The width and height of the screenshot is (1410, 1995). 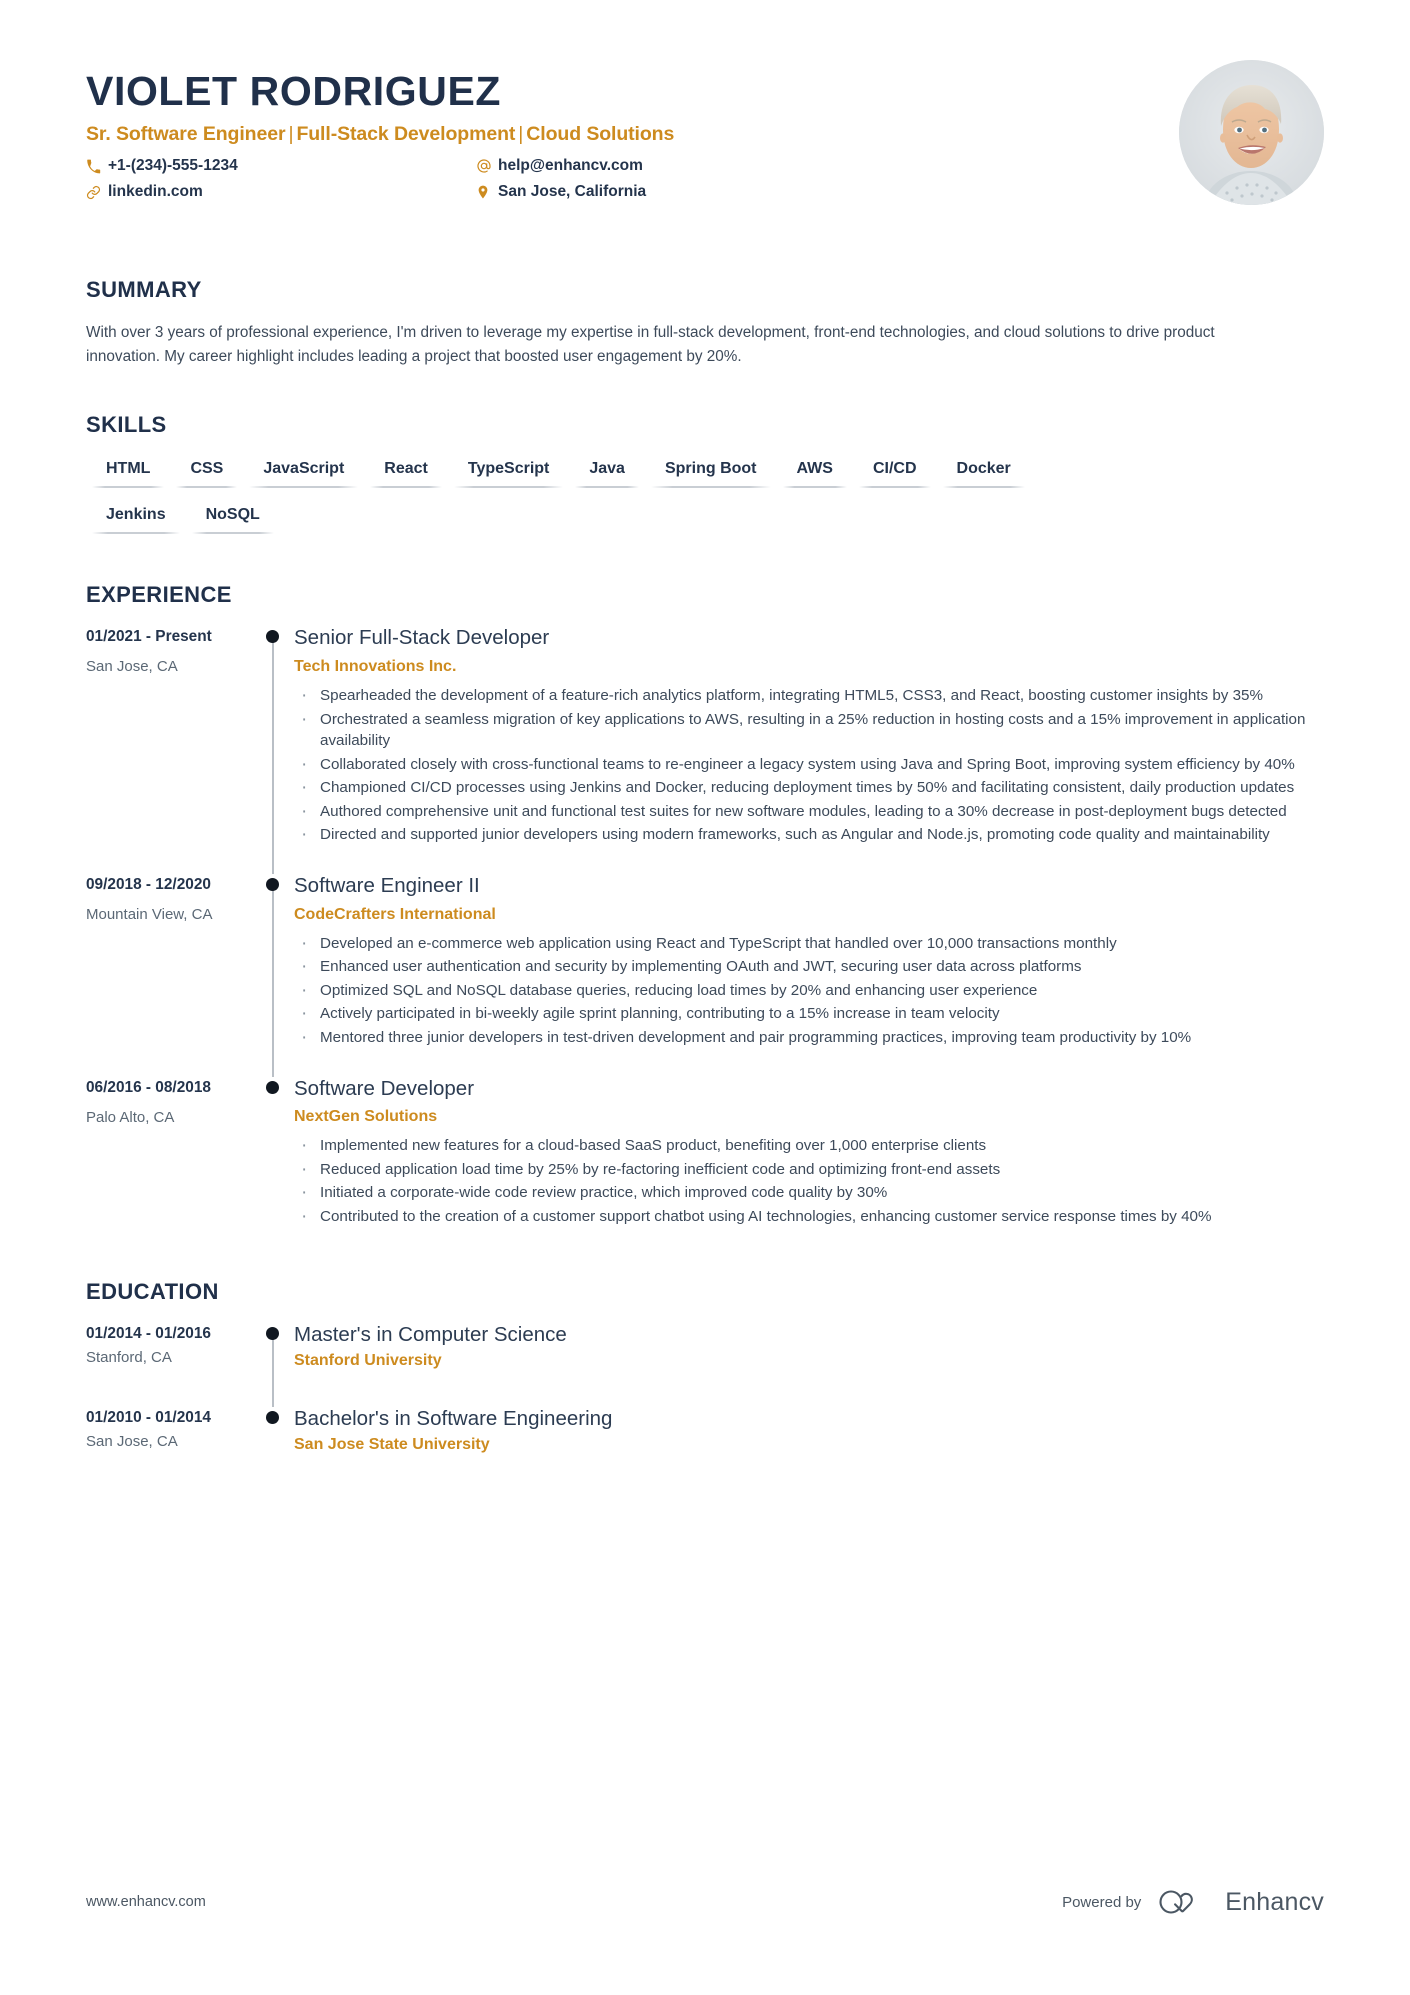 What do you see at coordinates (366, 1117) in the screenshot?
I see `company-name: NextGen Solutions` at bounding box center [366, 1117].